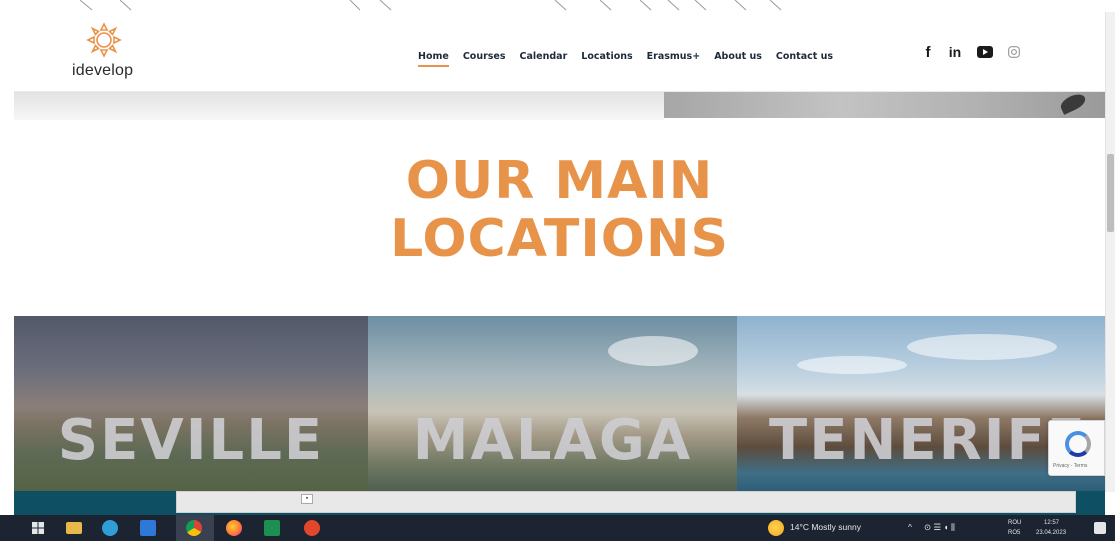 This screenshot has height=541, width=1115. Describe the element at coordinates (1070, 466) in the screenshot. I see `recaptcha-terms: Privacy - Terms` at that location.